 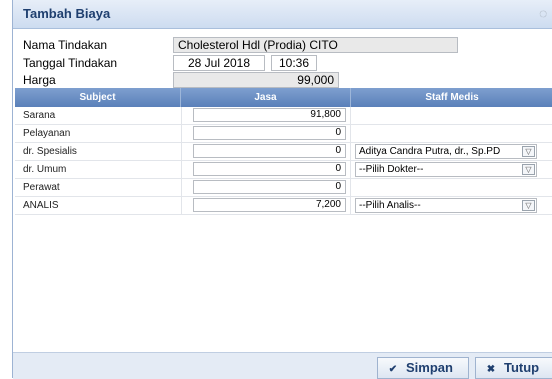 What do you see at coordinates (393, 369) in the screenshot?
I see `check-icon: ✔` at bounding box center [393, 369].